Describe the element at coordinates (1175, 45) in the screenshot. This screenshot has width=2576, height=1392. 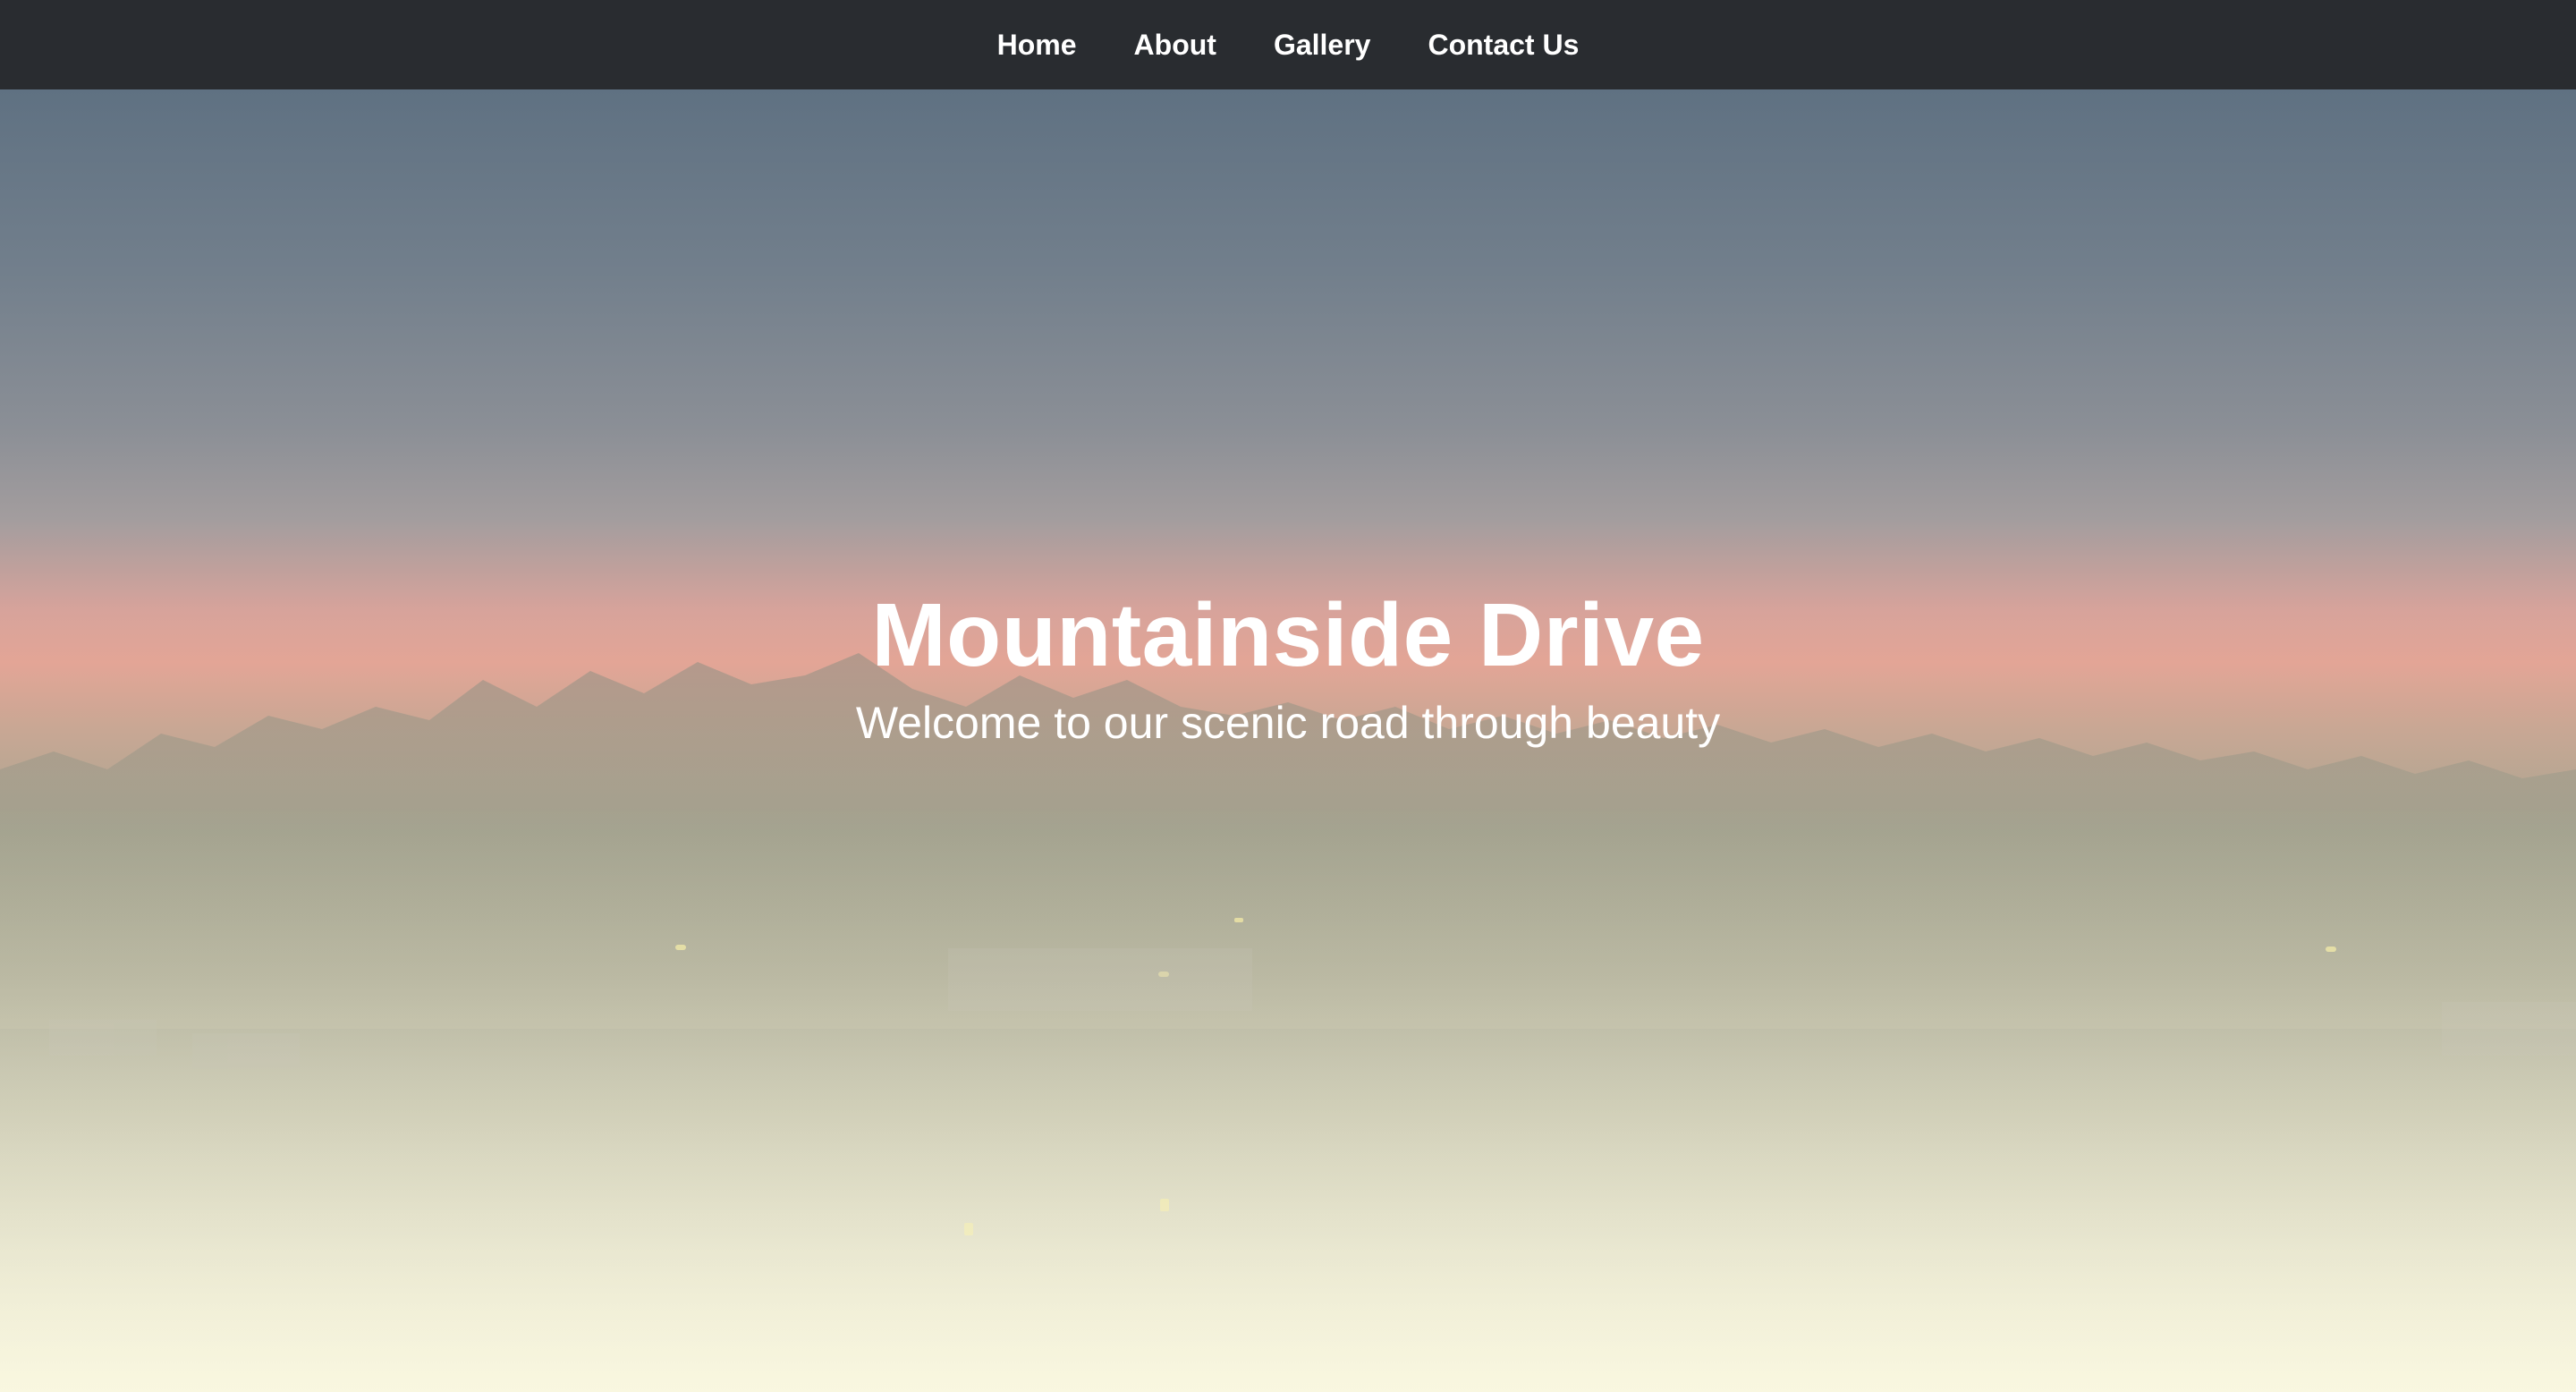
I see `nav-link-about: About` at that location.